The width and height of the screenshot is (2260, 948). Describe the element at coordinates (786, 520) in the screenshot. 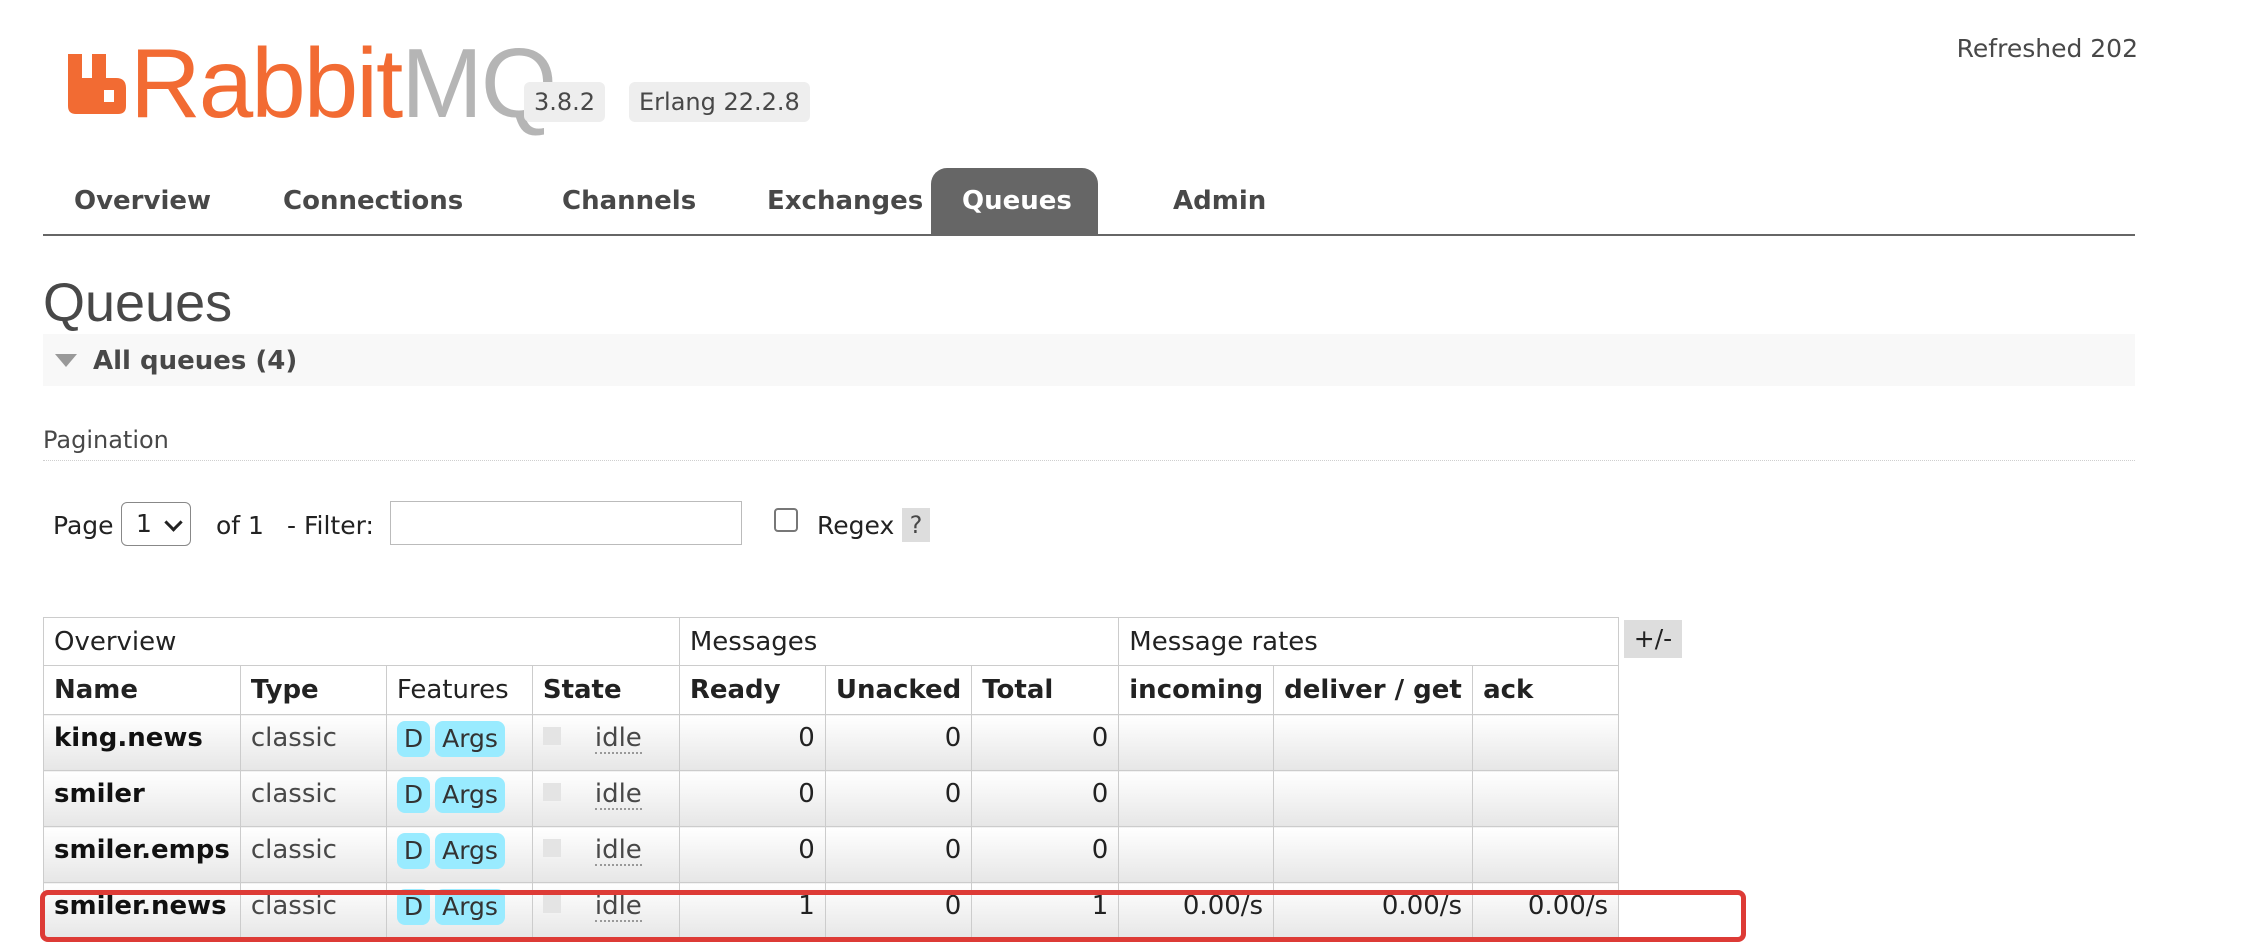

I see `regex-checkbox` at that location.